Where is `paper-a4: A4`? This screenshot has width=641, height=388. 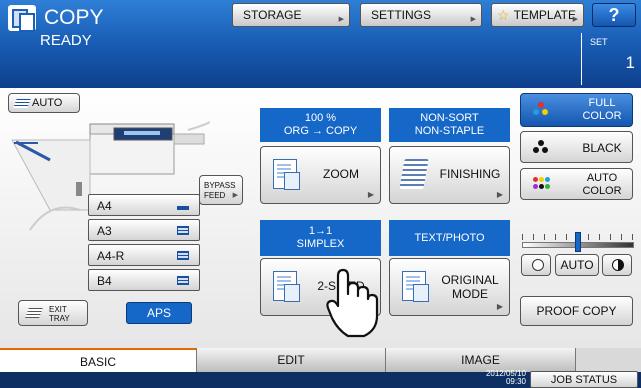 paper-a4: A4 is located at coordinates (144, 205).